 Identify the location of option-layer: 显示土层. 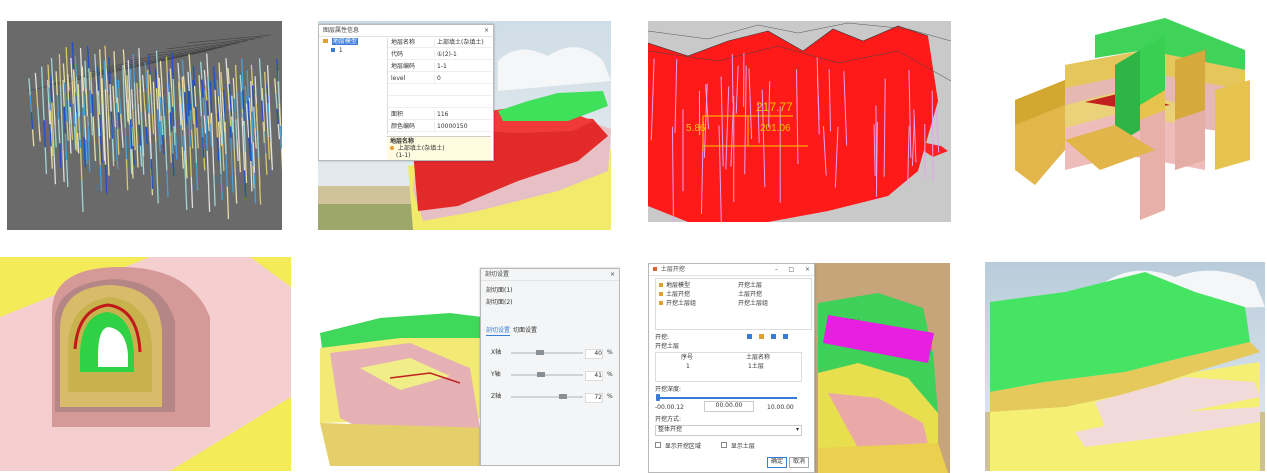
(738, 446).